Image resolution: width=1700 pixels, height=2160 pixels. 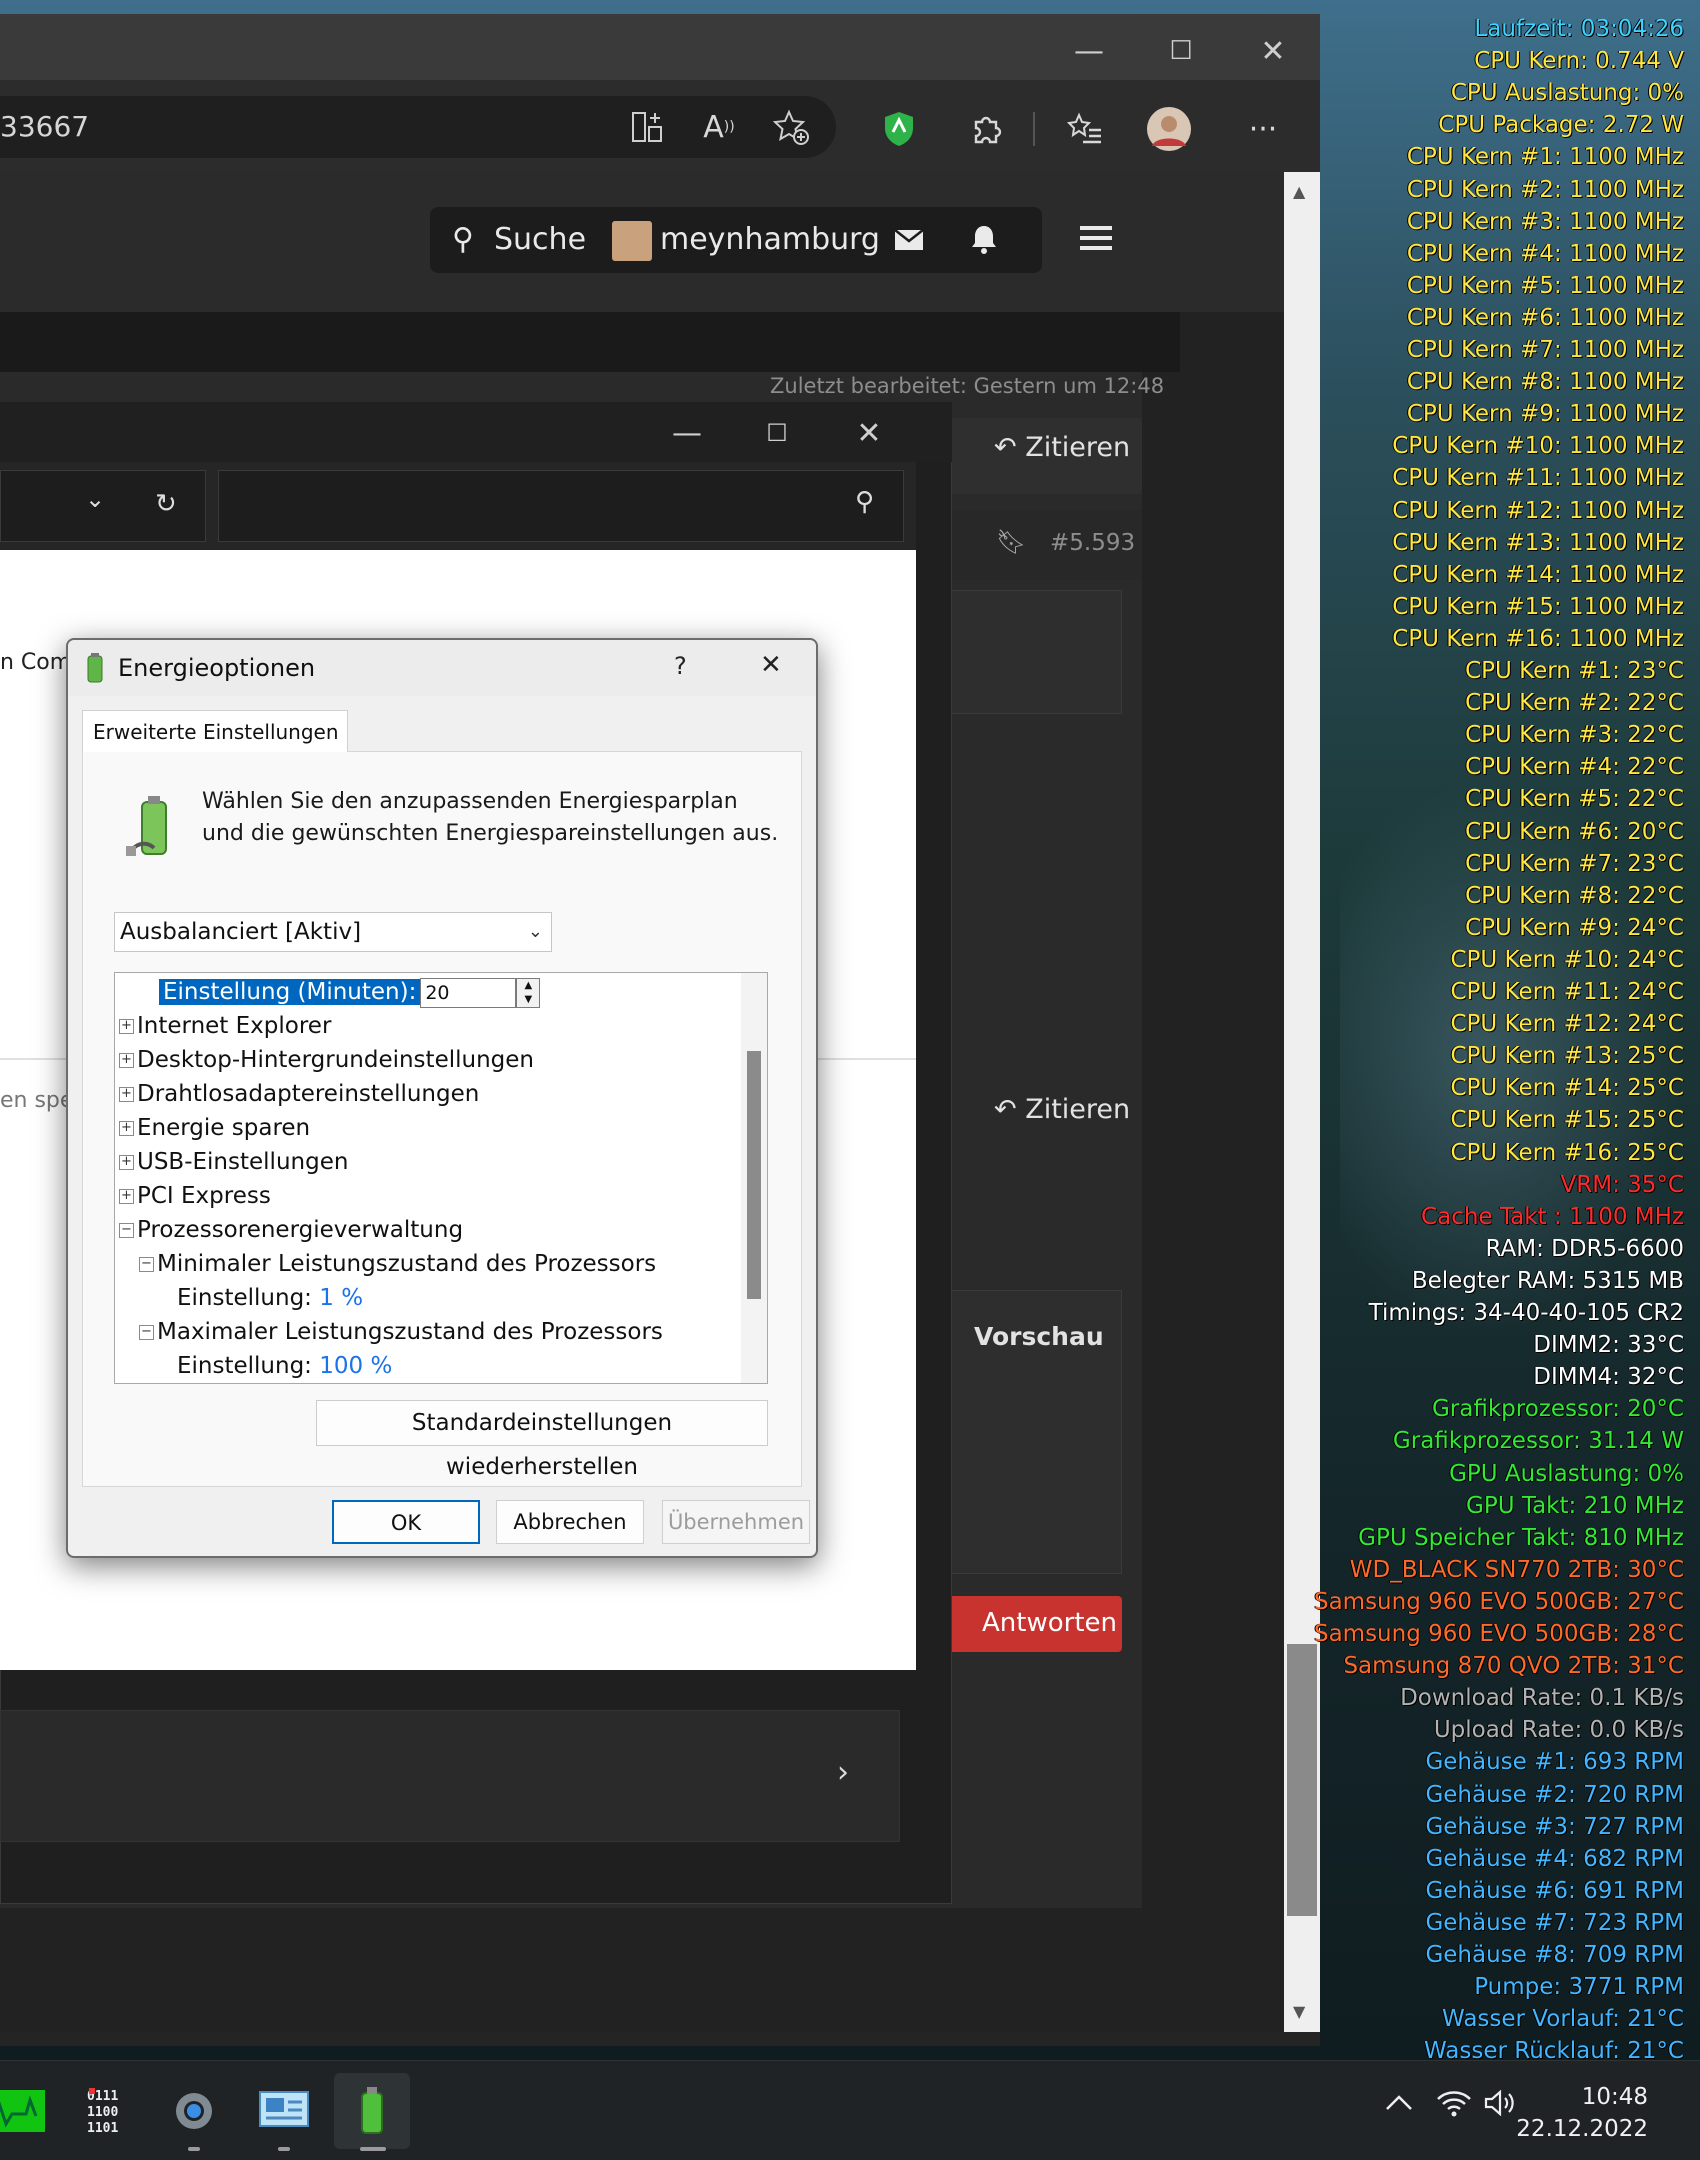 What do you see at coordinates (1563, 2019) in the screenshot?
I see `sensor-reading: Wasser Vorlauf: 21°C` at bounding box center [1563, 2019].